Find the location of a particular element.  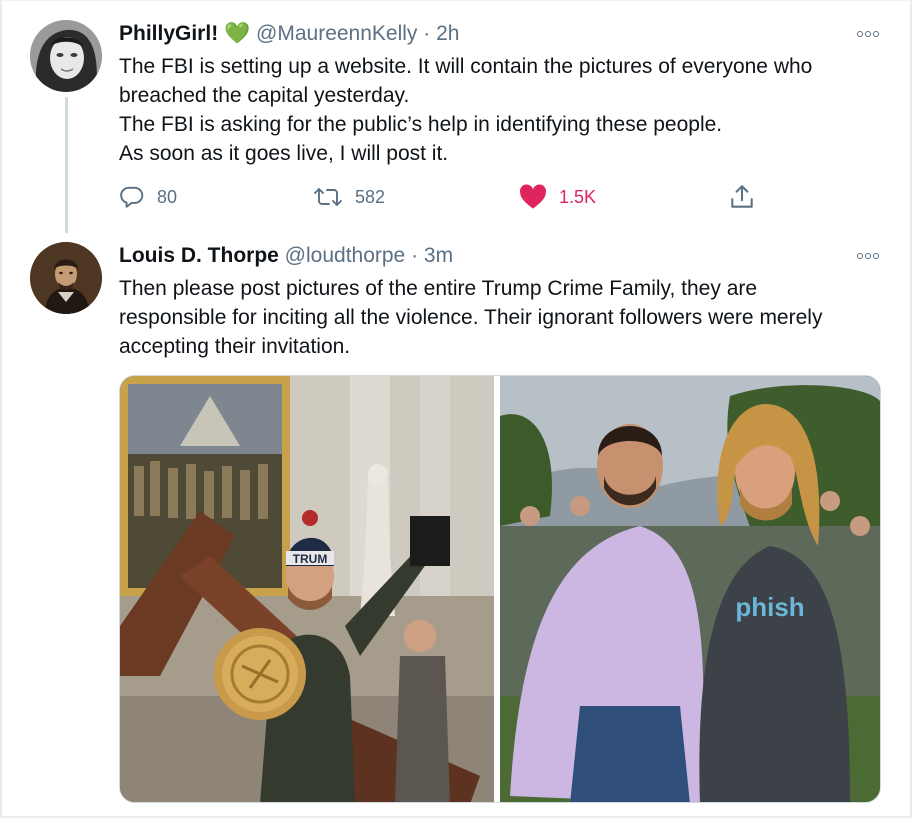

avatar-phillygirl is located at coordinates (66, 56).